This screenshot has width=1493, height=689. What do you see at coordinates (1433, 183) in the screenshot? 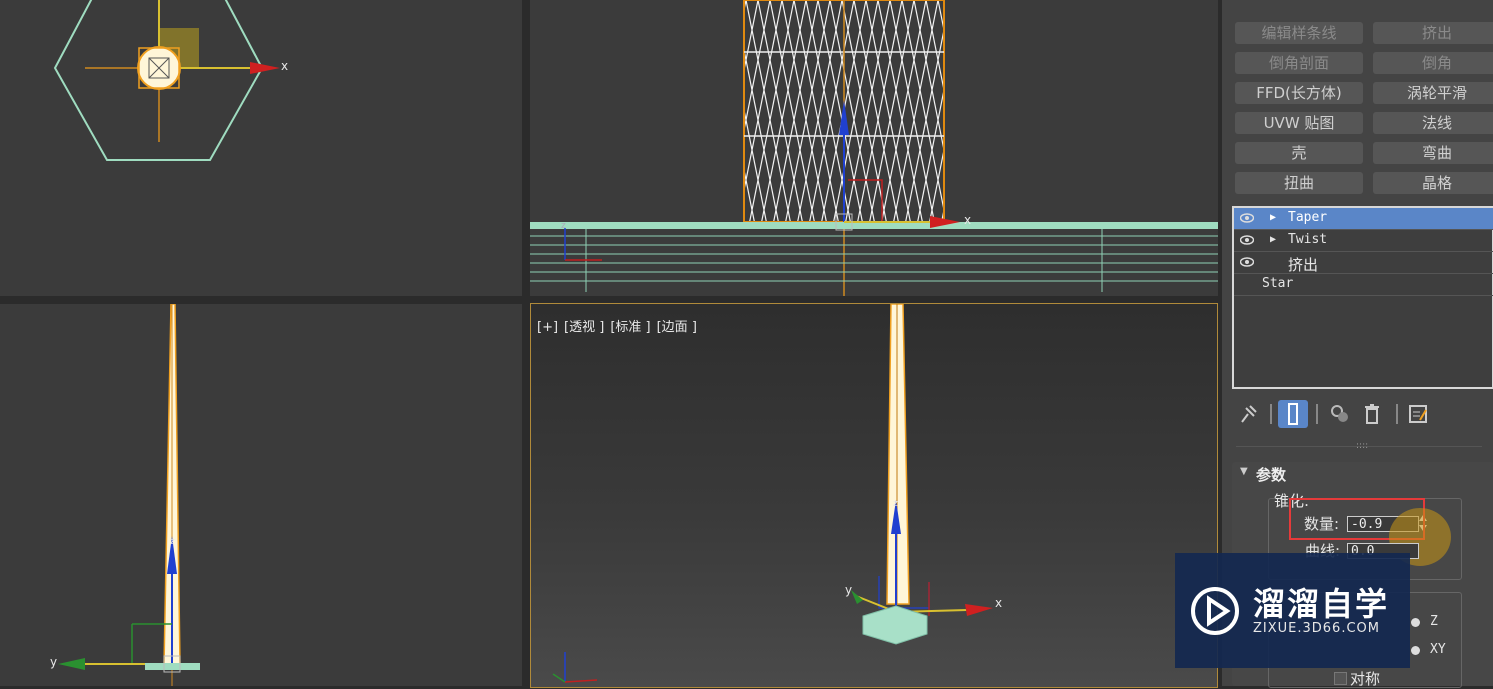
I see `modifier-button: 晶格` at bounding box center [1433, 183].